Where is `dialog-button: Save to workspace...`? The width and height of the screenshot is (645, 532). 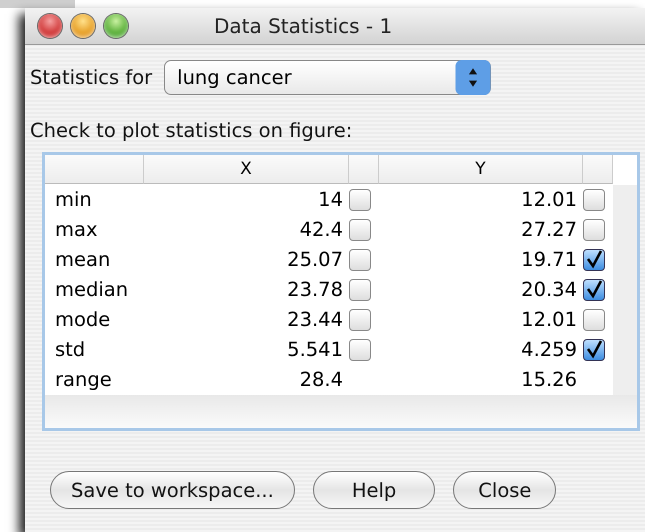 dialog-button: Save to workspace... is located at coordinates (172, 490).